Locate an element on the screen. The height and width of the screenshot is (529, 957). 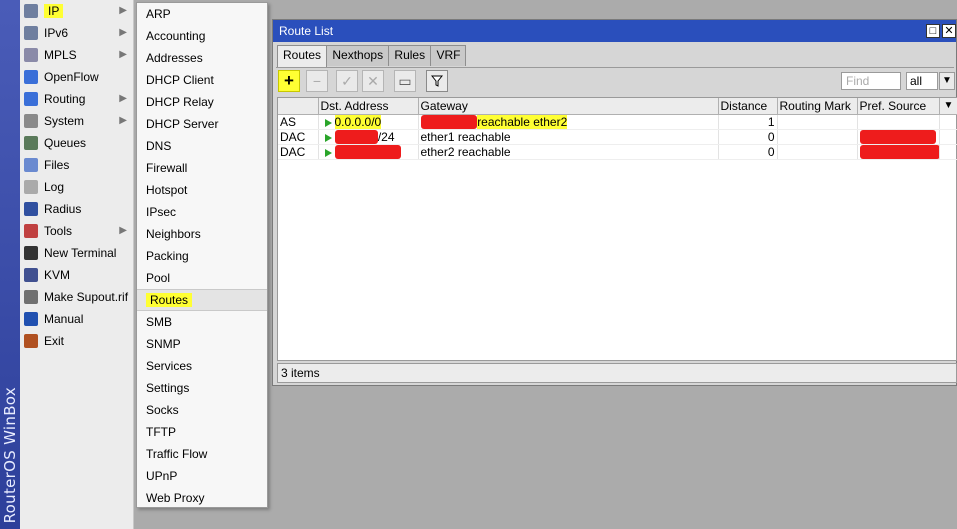
route-type: AS is located at coordinates (298, 122).